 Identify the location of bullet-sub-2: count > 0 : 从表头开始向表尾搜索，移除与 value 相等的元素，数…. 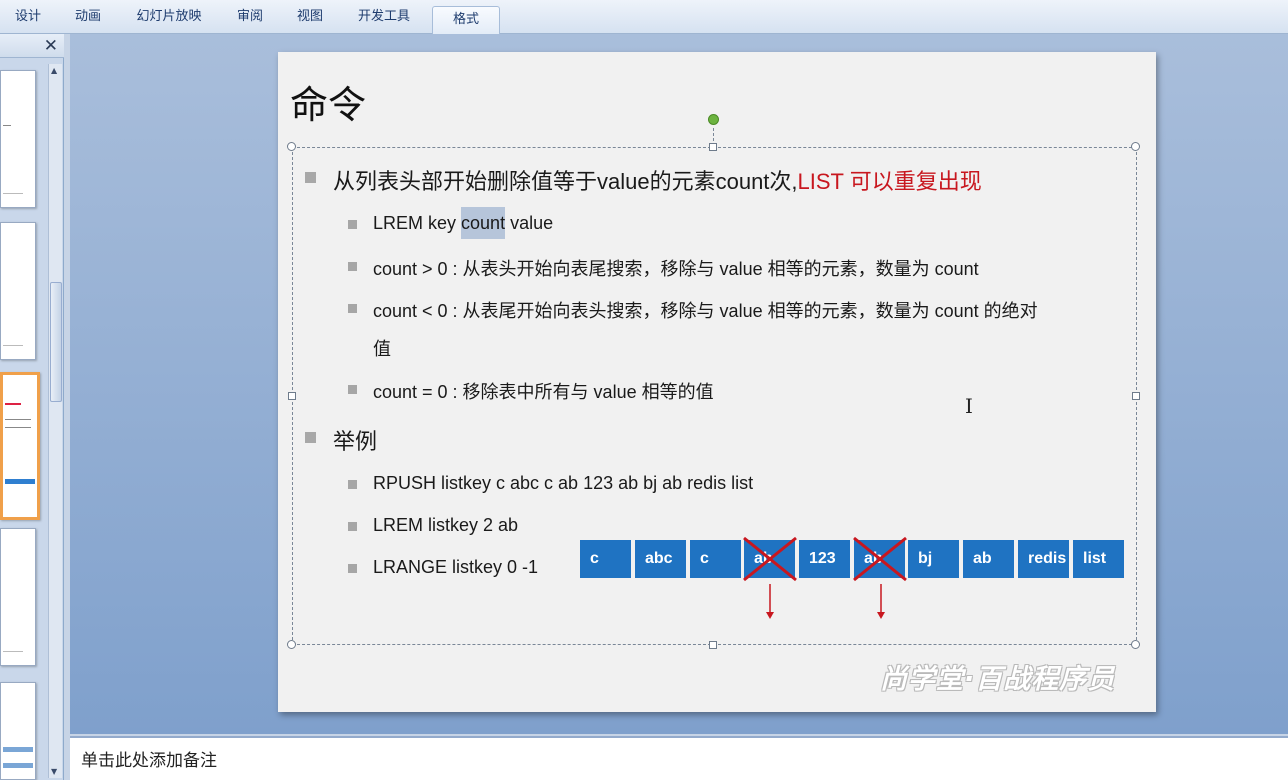
(676, 269).